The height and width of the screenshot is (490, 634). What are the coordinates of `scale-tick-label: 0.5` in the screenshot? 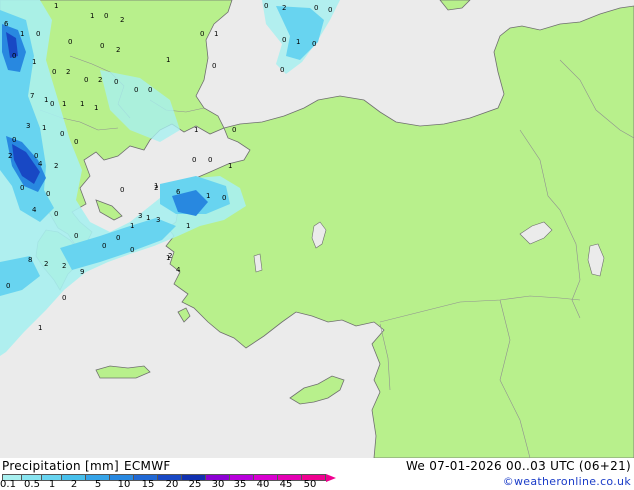 It's located at (32, 484).